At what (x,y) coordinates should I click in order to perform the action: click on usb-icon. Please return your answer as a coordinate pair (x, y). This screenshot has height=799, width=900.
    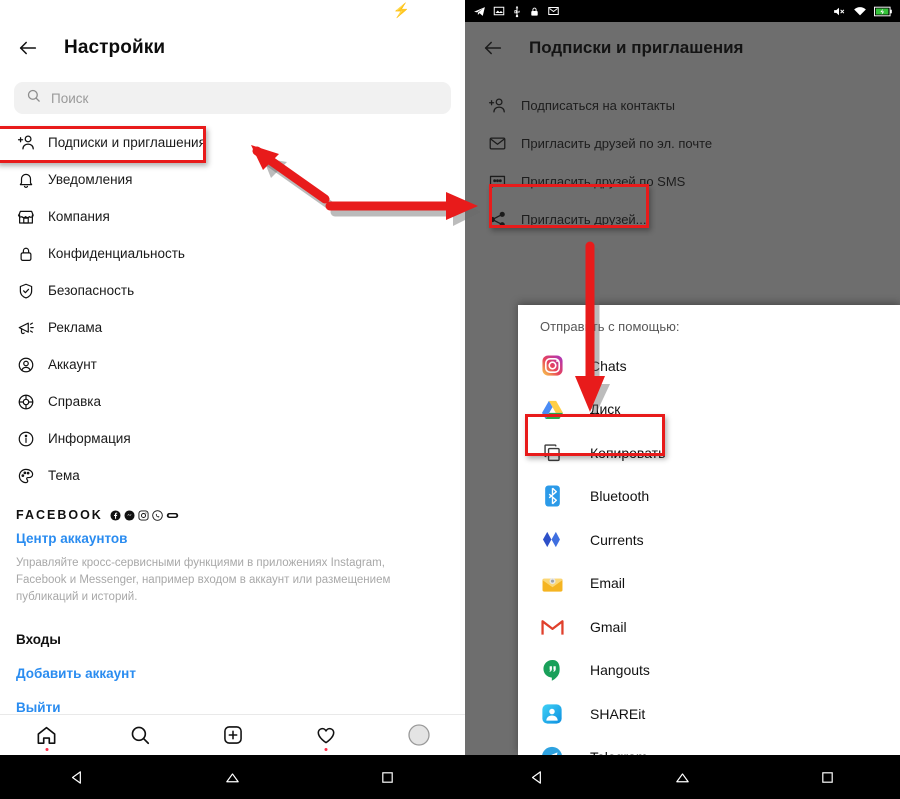
    Looking at the image, I should click on (517, 11).